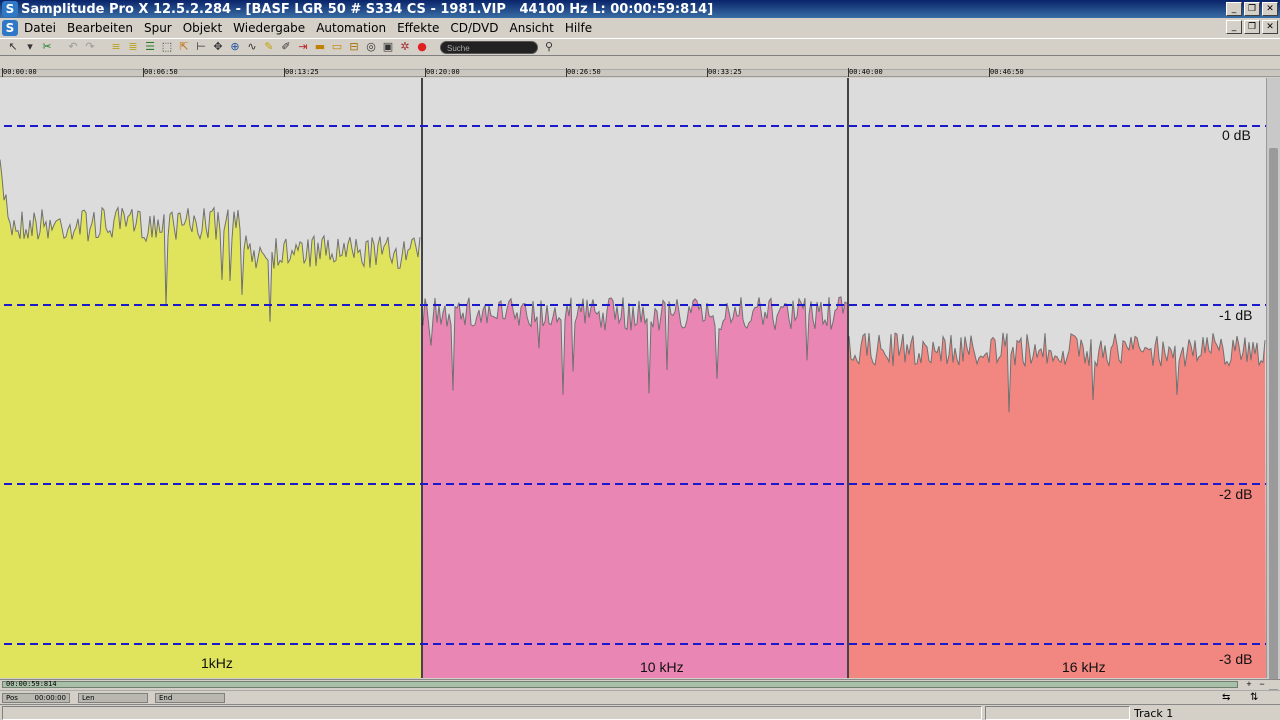 The width and height of the screenshot is (1280, 720). I want to click on position-bar: Pos 00:00:00 Len End ⇆ ⇅, so click(640, 697).